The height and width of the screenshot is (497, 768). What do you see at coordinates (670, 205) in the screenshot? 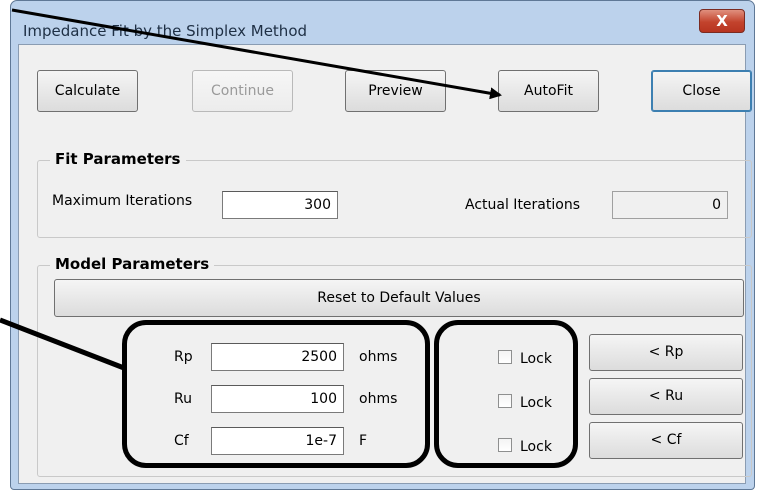
I see `actual-iterations-field: 0` at bounding box center [670, 205].